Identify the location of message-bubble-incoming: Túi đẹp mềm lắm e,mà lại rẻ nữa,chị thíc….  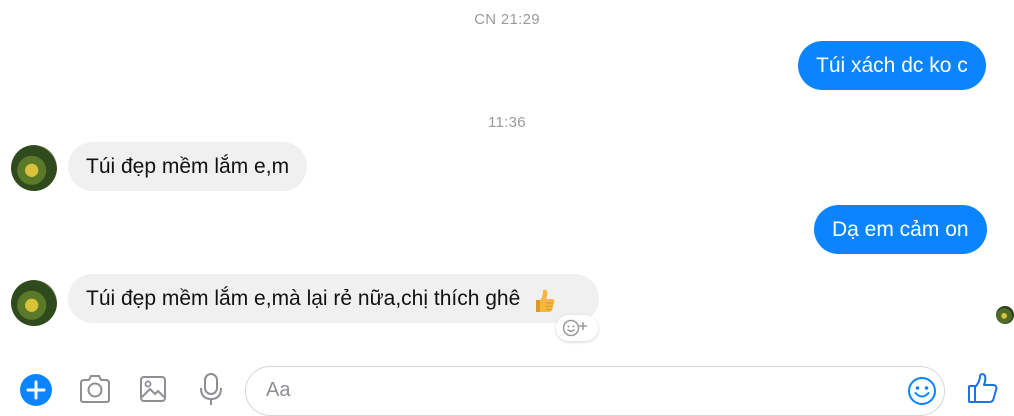
(333, 298).